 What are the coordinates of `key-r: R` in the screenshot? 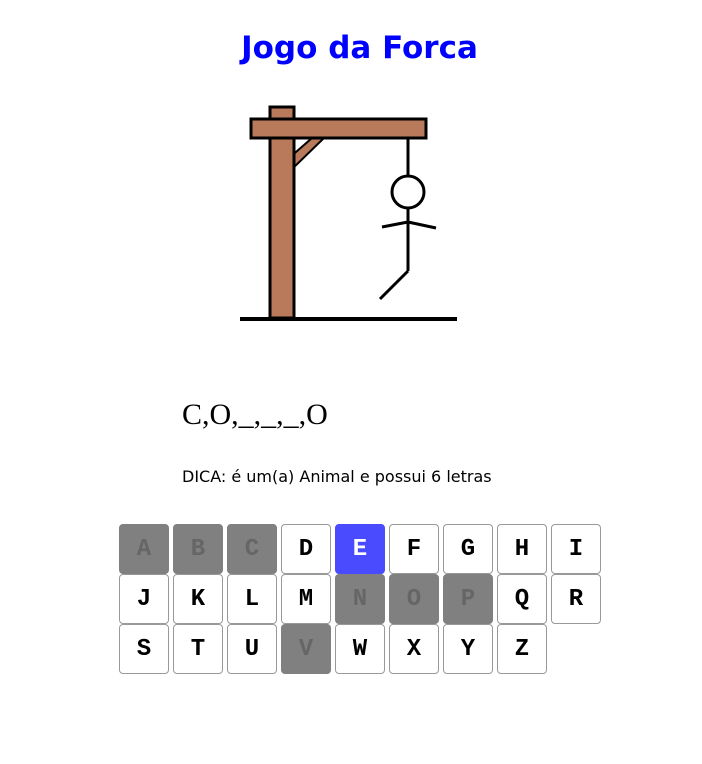 It's located at (576, 599).